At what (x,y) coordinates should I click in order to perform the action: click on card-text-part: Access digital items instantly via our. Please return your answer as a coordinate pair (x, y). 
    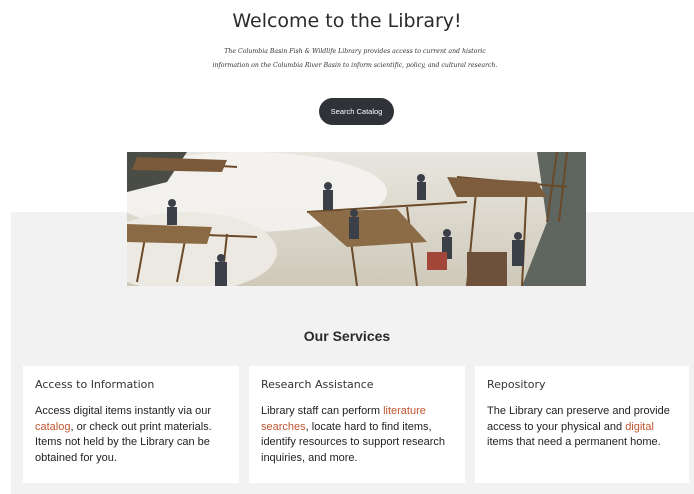
    Looking at the image, I should click on (123, 411).